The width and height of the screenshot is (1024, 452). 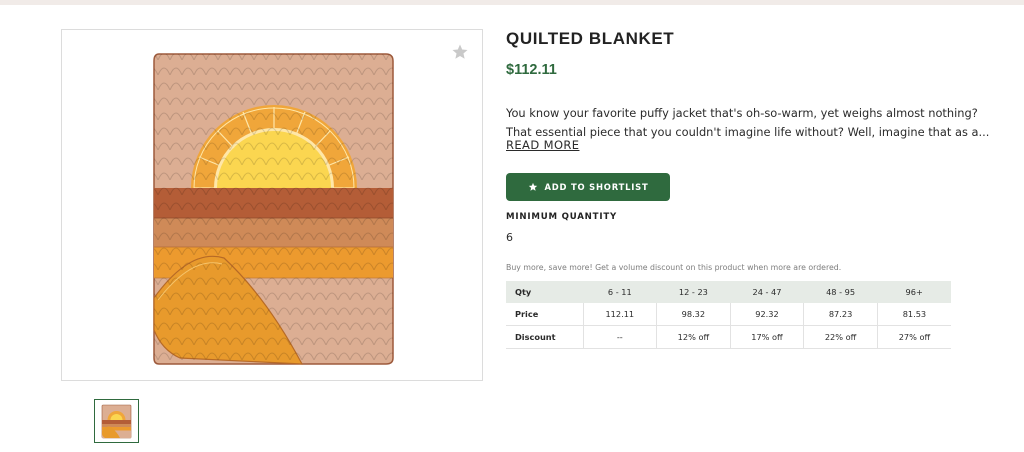 I want to click on table-cell: Discount, so click(x=545, y=337).